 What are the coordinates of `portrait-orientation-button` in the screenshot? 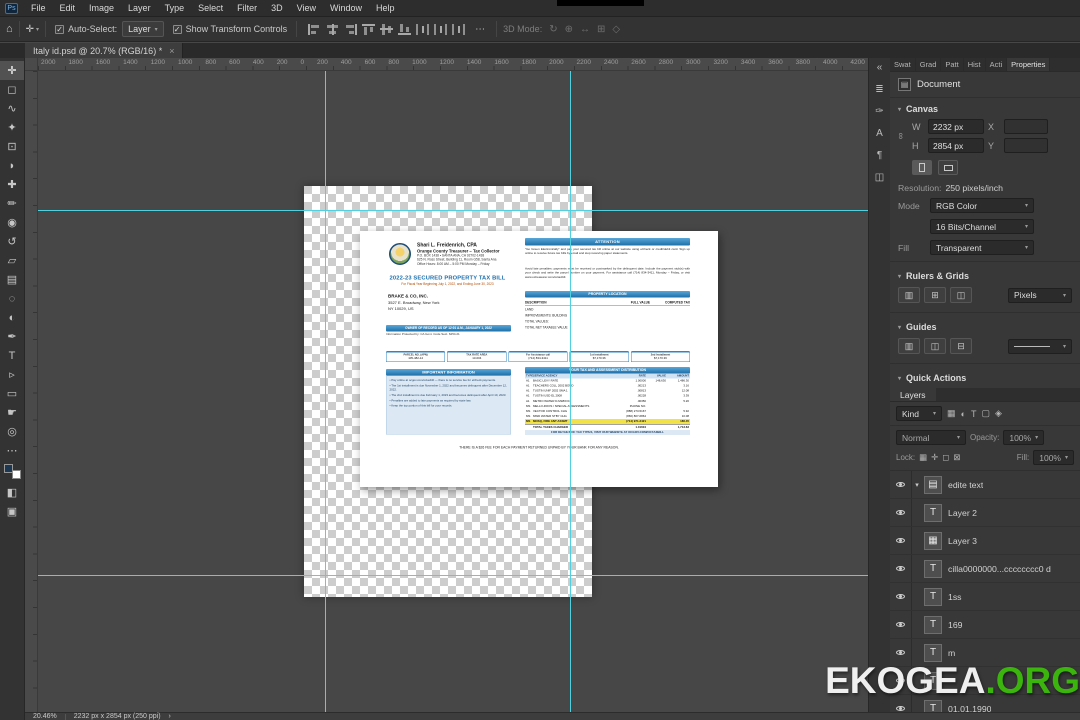 It's located at (922, 167).